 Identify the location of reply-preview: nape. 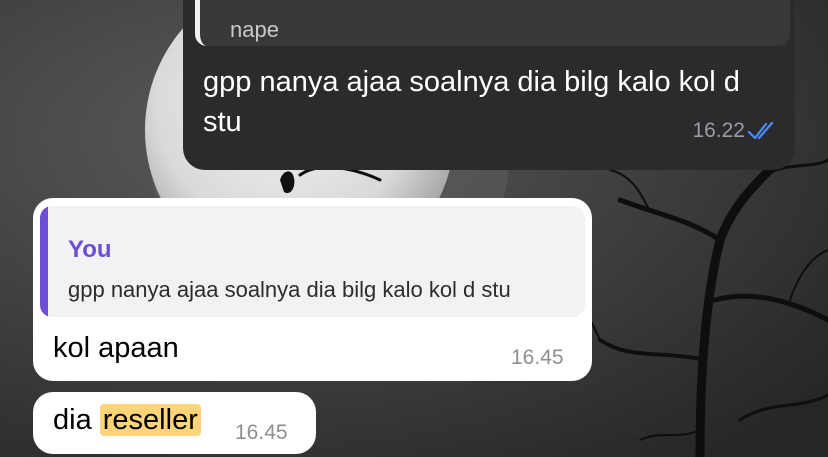
(492, 23).